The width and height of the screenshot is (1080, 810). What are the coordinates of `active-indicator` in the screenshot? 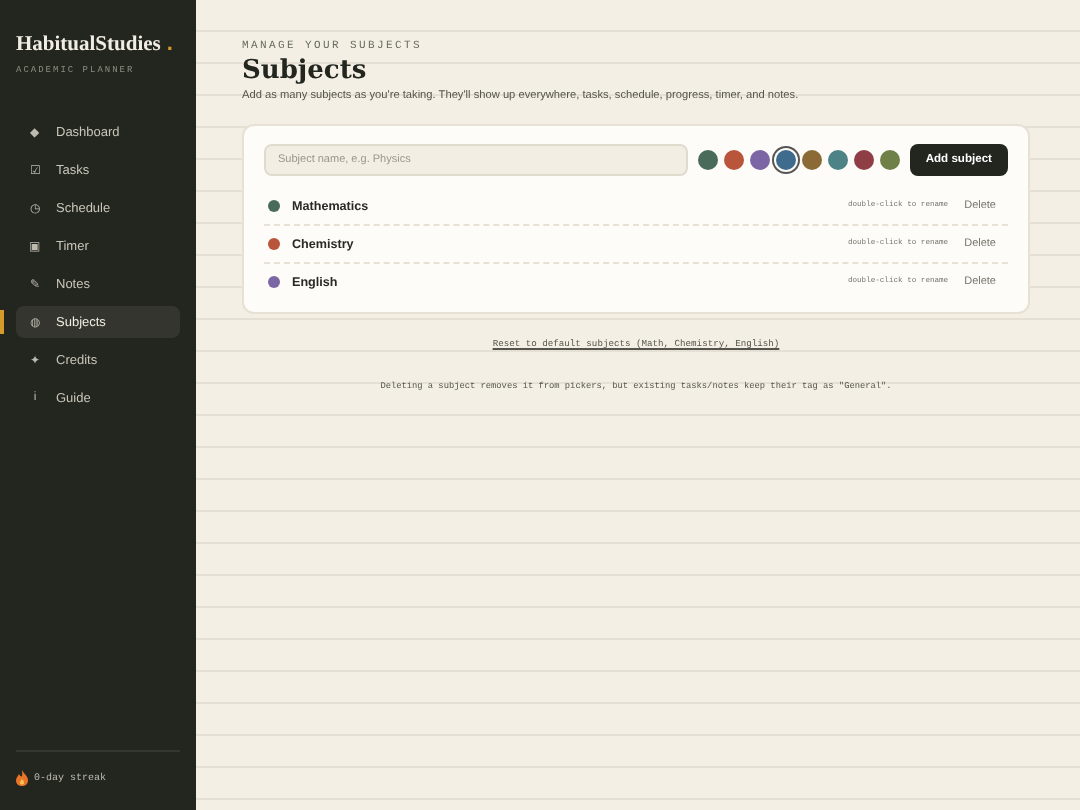 It's located at (2, 322).